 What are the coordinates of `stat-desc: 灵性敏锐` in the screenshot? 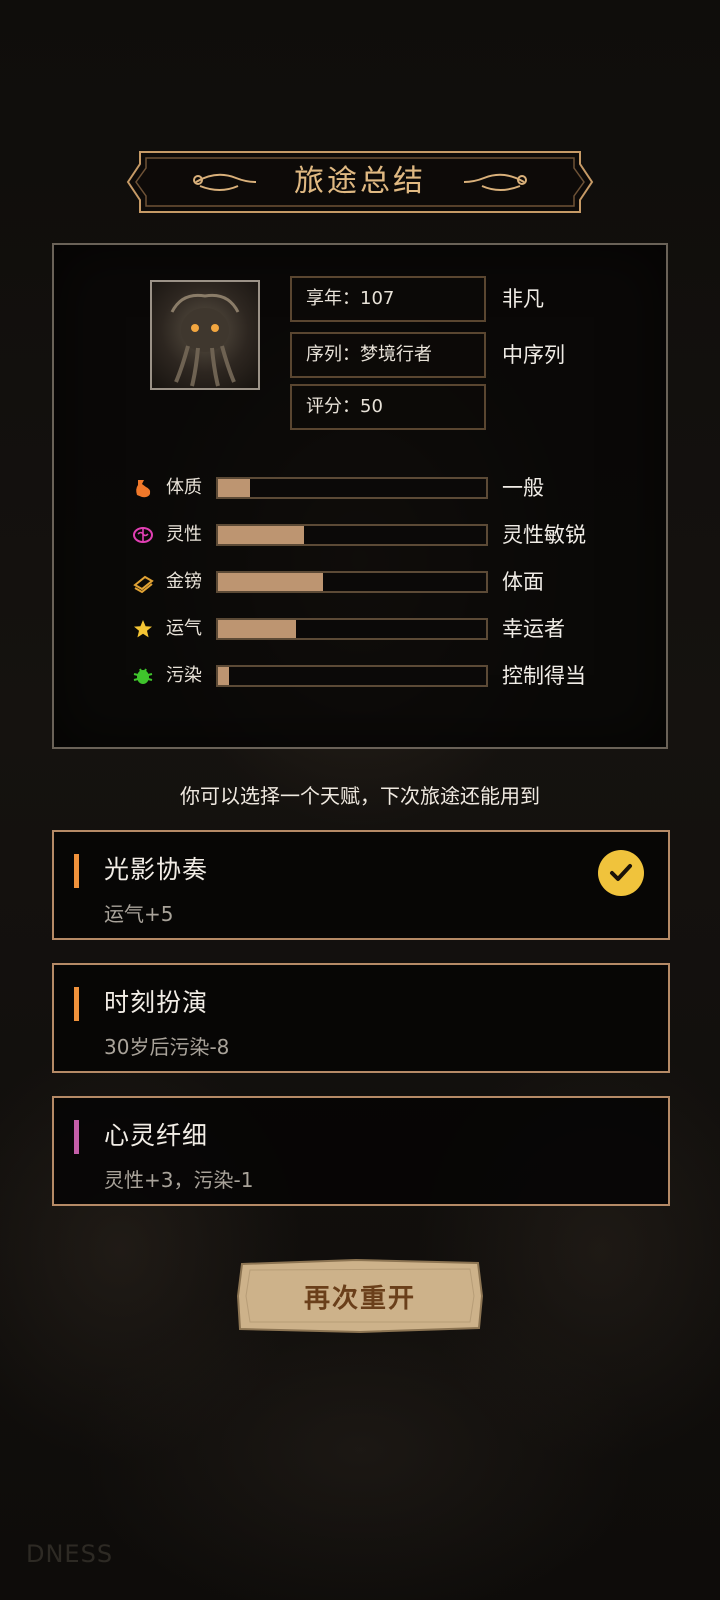 It's located at (544, 535).